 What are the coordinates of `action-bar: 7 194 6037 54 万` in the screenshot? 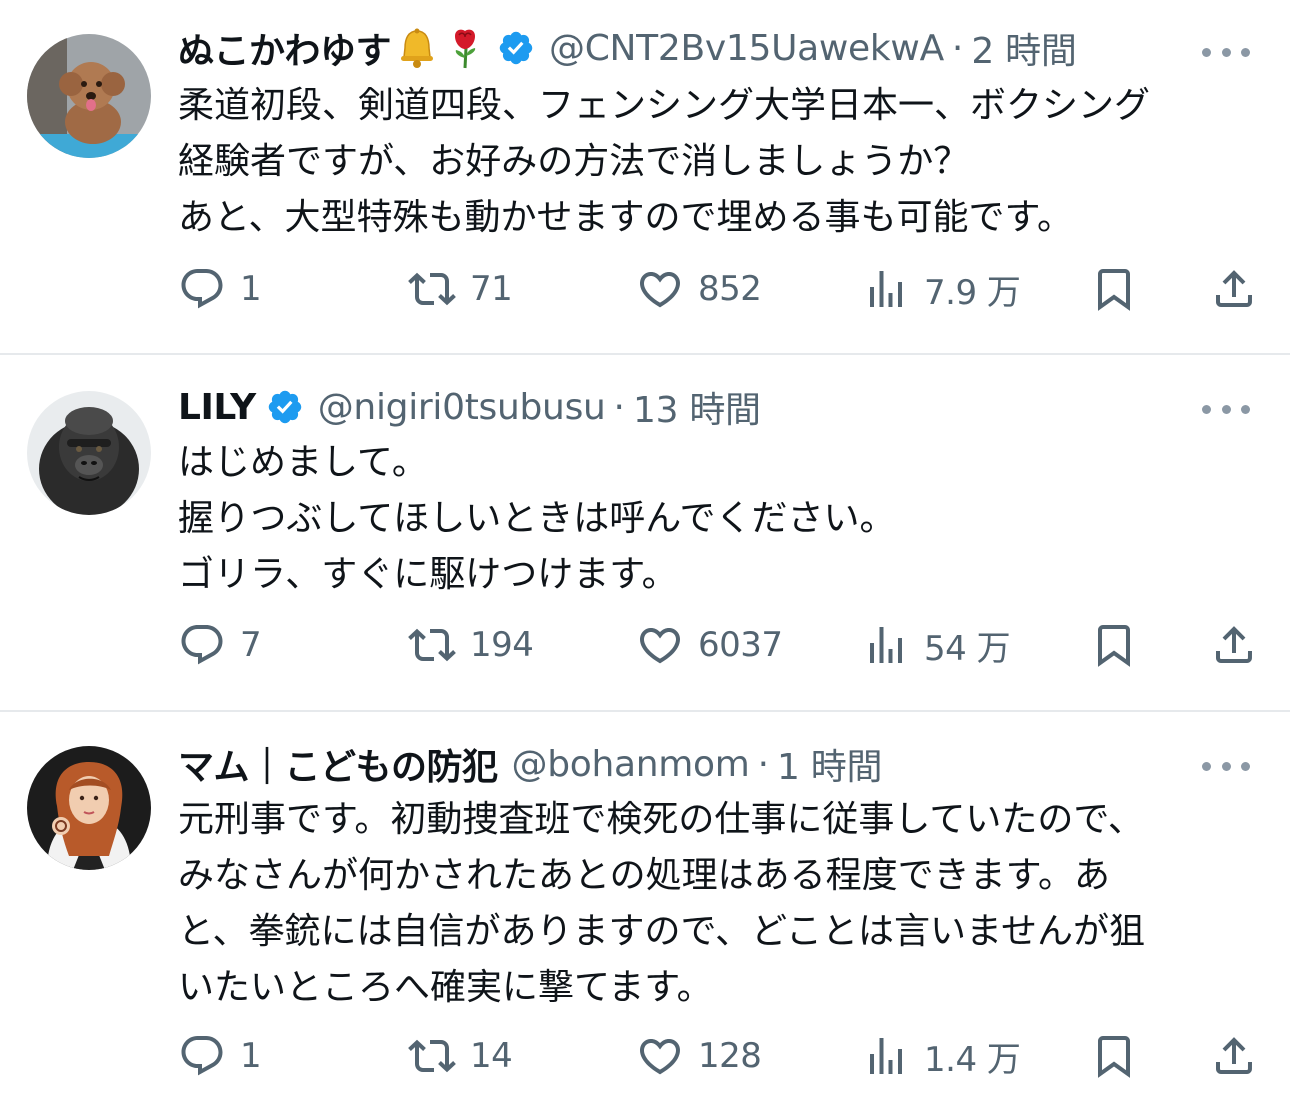 It's located at (645, 645).